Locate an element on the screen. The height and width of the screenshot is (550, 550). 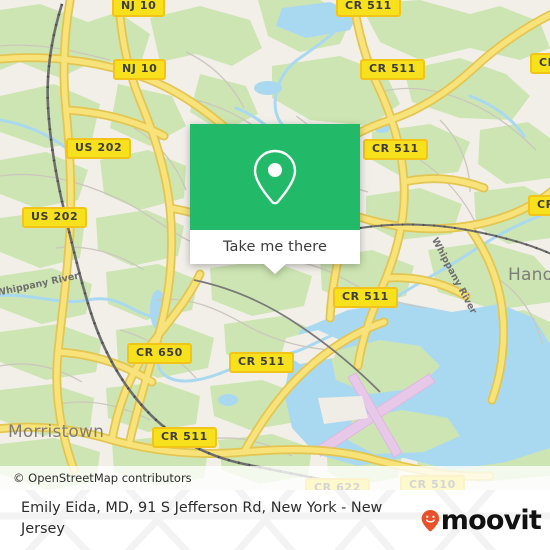
road-shield-nj-10-top: NJ 10 is located at coordinates (139, 8).